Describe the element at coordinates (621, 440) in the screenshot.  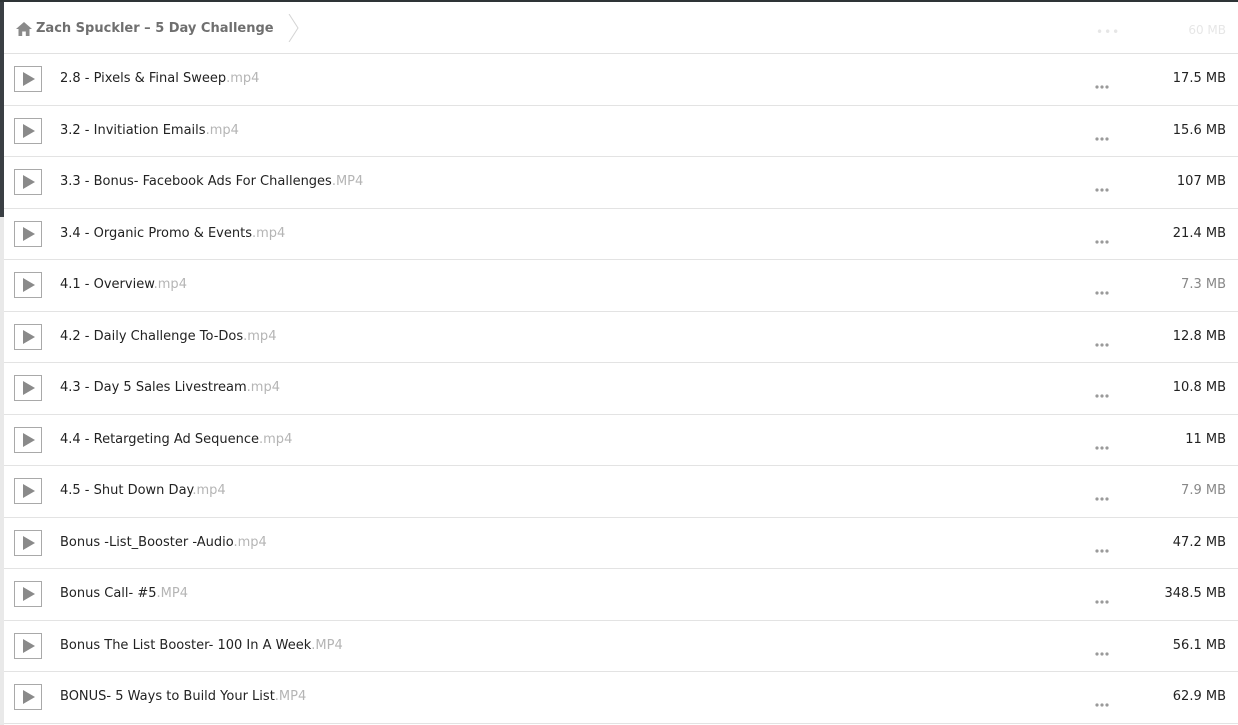
I see `file-row: 4.4 - Retargeting Ad Sequence.mp4 11 MB` at that location.